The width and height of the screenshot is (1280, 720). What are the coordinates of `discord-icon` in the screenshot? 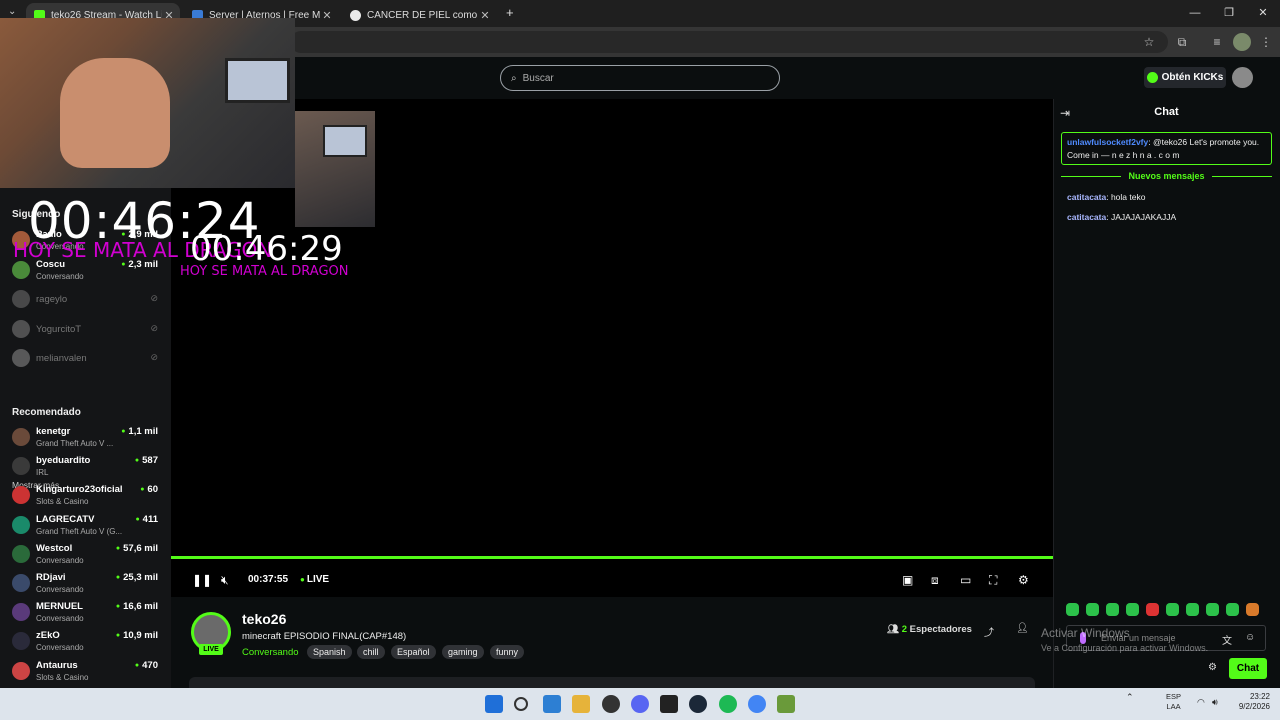 It's located at (640, 704).